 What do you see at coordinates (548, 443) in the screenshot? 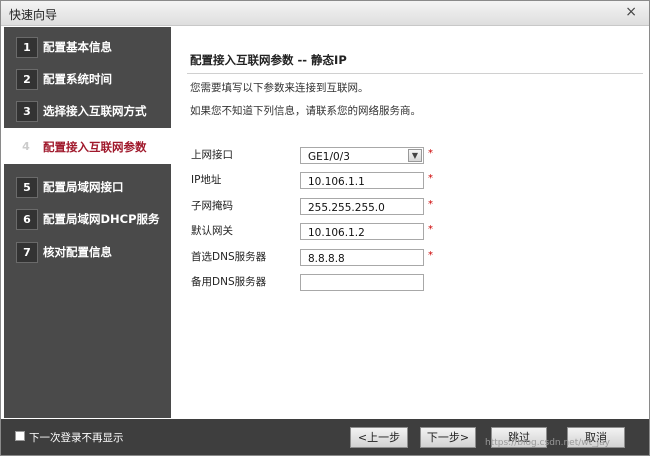
I see `watermark: https://blog.csdn.net/wt_jay` at bounding box center [548, 443].